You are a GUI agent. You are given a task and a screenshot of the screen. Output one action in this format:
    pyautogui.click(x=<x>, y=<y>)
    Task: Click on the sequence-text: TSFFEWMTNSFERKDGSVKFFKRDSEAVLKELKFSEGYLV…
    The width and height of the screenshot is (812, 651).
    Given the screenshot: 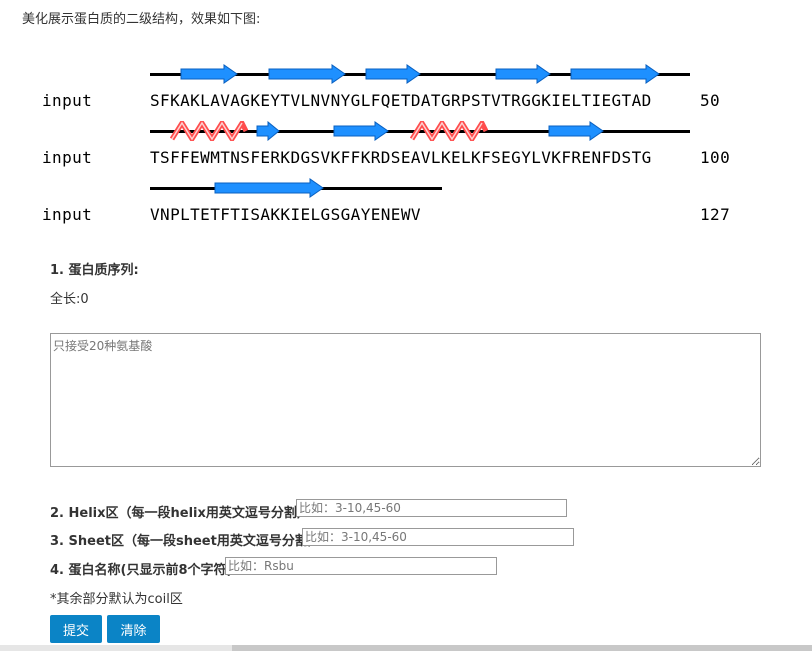 What is the action you would take?
    pyautogui.click(x=401, y=157)
    